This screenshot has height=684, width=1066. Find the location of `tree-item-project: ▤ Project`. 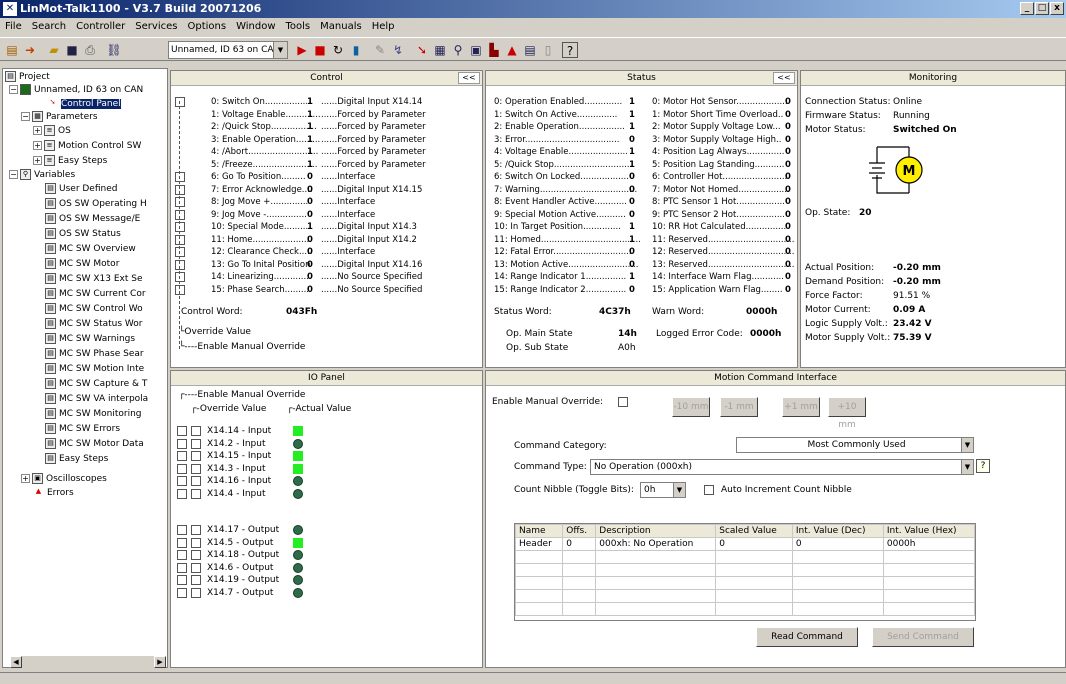

tree-item-project: ▤ Project is located at coordinates (27, 77).